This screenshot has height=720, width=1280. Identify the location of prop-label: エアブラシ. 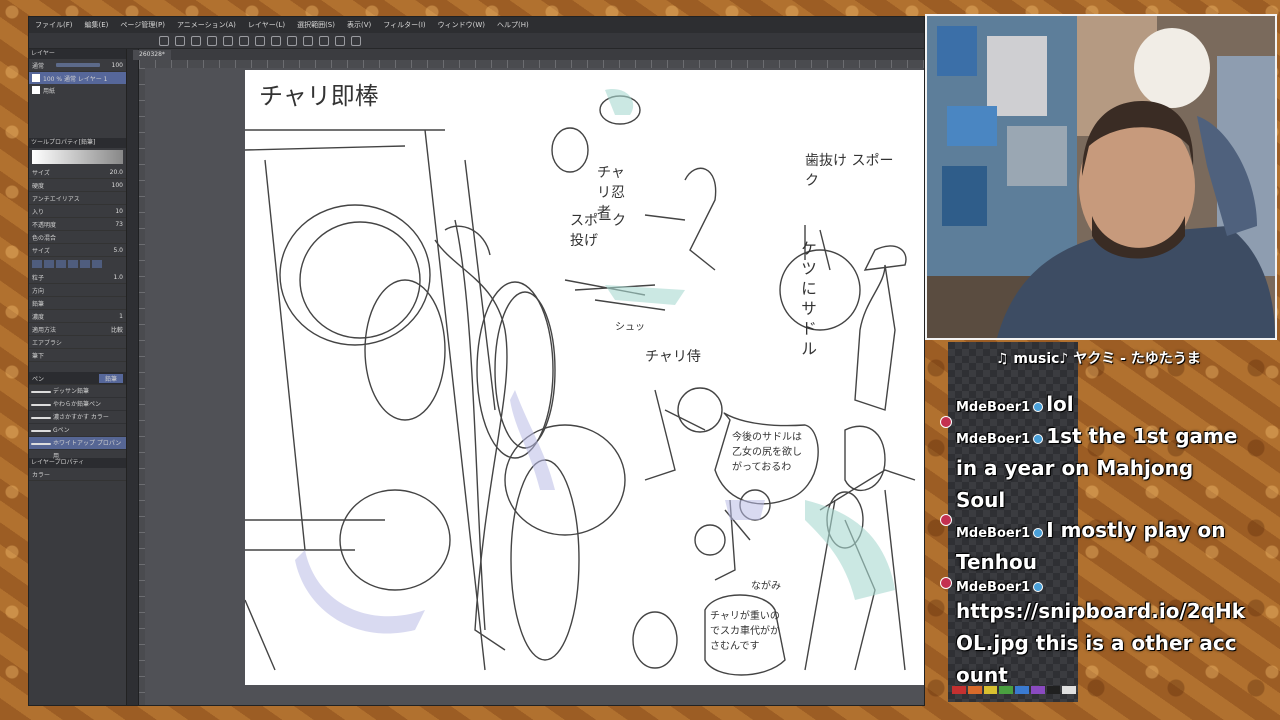
(47, 343).